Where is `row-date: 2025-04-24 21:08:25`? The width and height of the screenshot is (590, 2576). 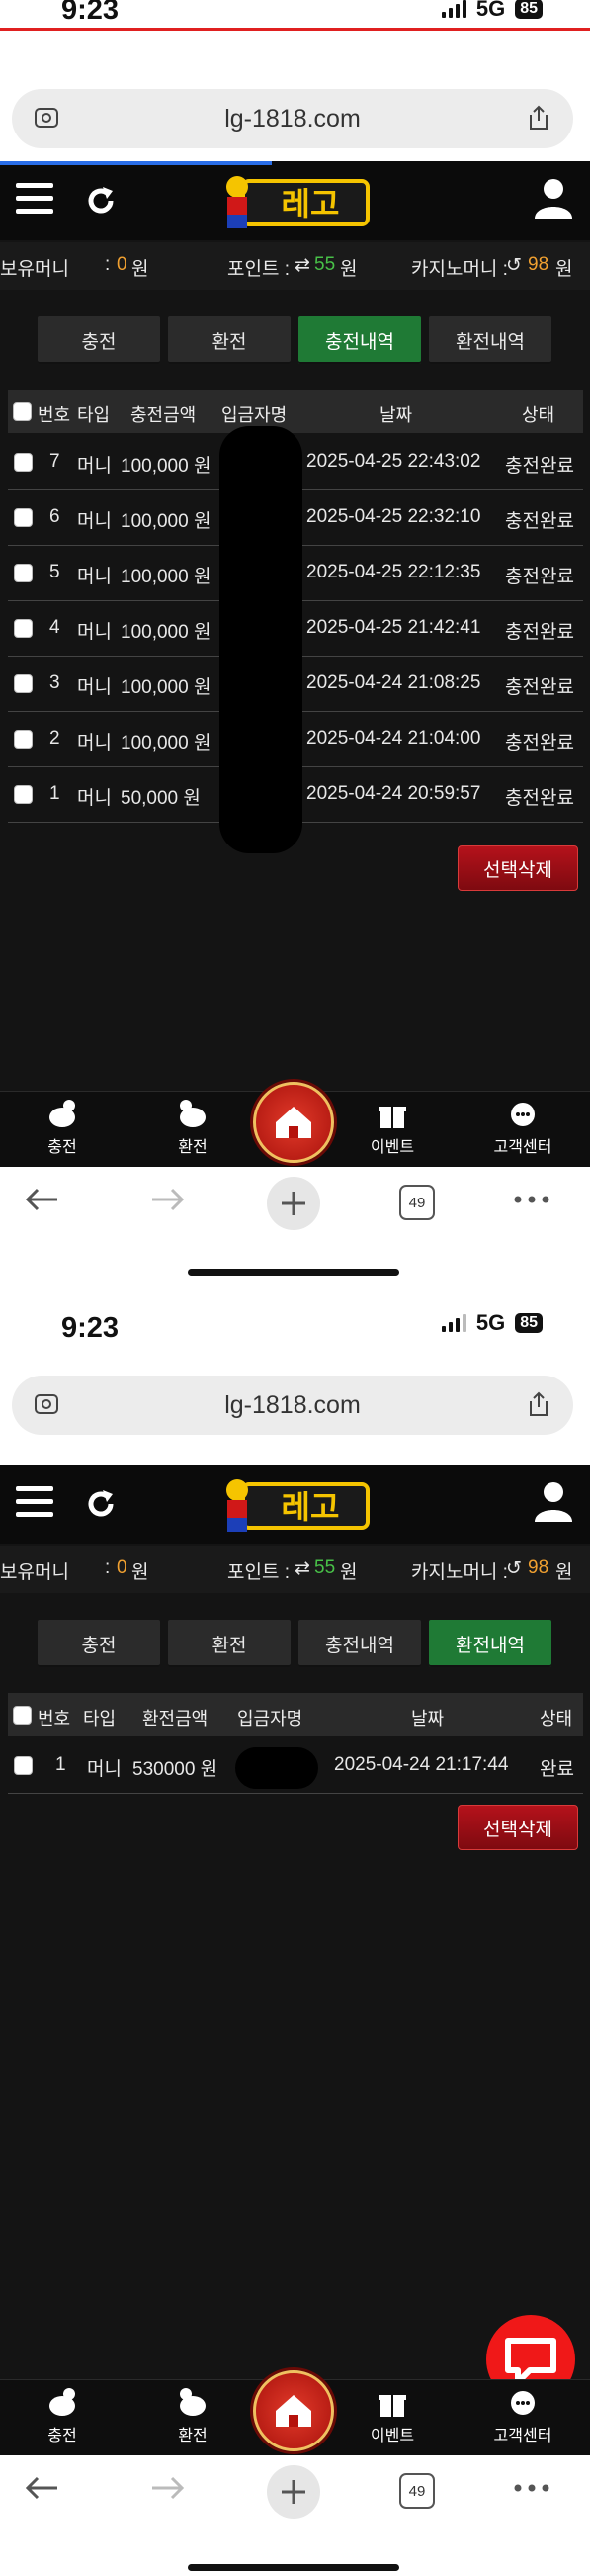
row-date: 2025-04-24 21:08:25 is located at coordinates (393, 682).